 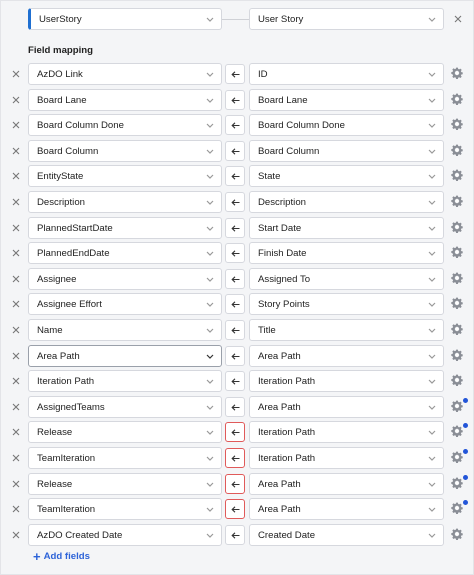 What do you see at coordinates (346, 125) in the screenshot?
I see `target-field-select: Board Column Done` at bounding box center [346, 125].